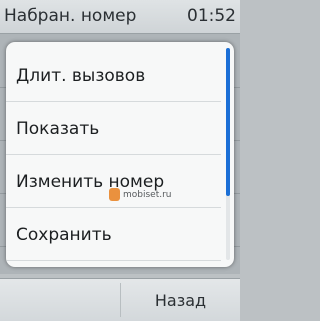  What do you see at coordinates (64, 234) in the screenshot?
I see `menu-item-label: Сохранить` at bounding box center [64, 234].